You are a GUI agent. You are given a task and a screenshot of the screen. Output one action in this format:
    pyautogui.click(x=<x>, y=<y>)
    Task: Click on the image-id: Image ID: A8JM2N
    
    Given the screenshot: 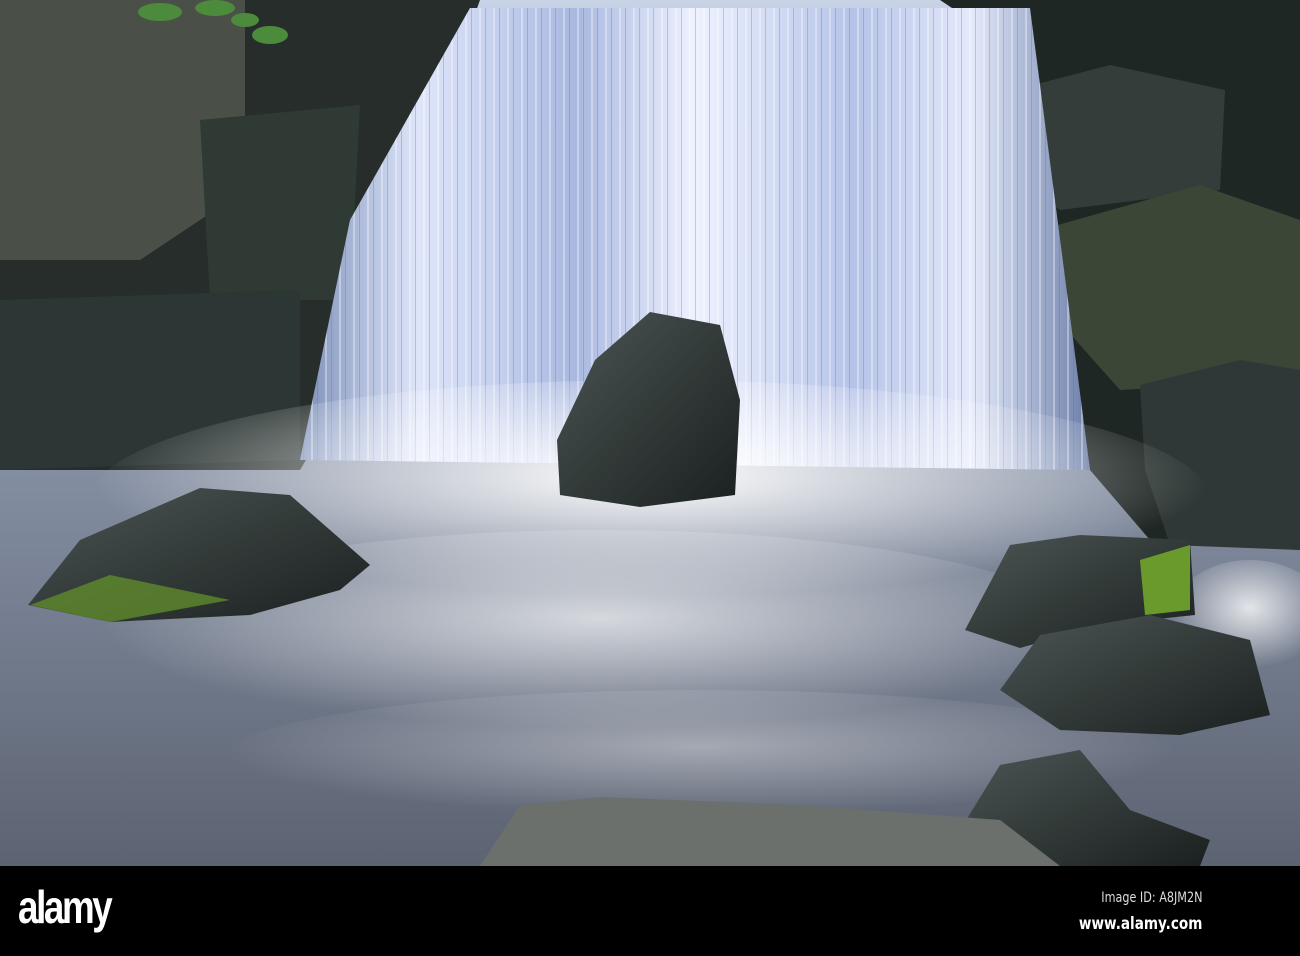 What is the action you would take?
    pyautogui.click(x=1151, y=898)
    